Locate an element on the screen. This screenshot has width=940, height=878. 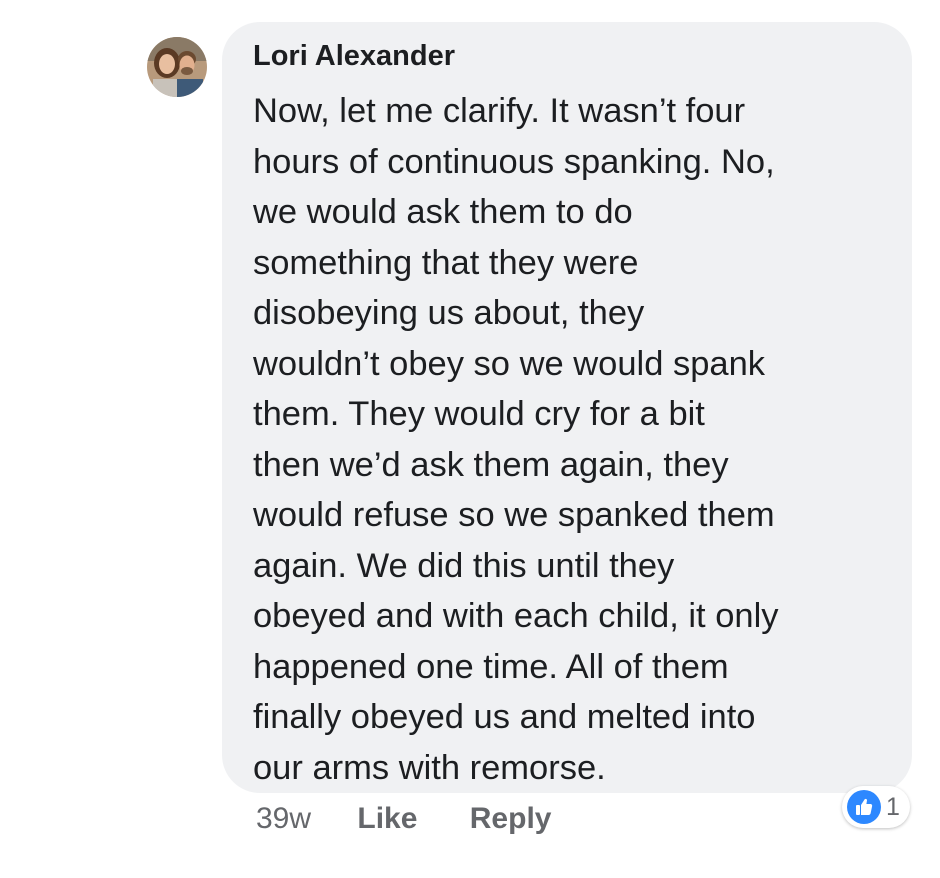
comment-text-line: we would ask them to do is located at coordinates (443, 212).